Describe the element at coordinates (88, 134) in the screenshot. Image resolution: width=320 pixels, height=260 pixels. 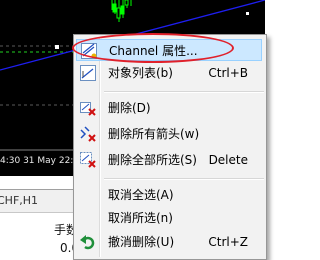
I see `delete-arrows-icon` at that location.